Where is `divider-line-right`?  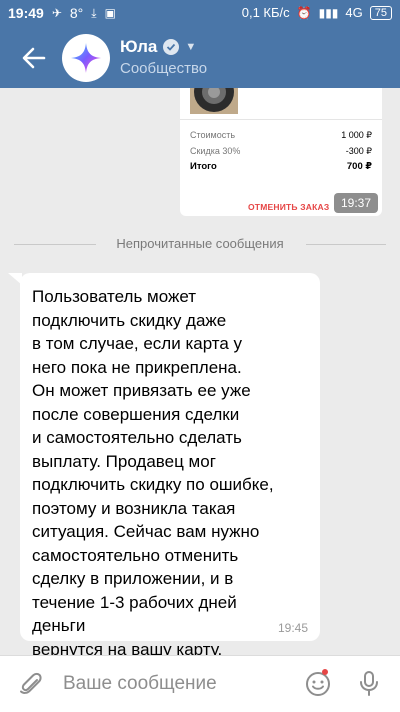 divider-line-right is located at coordinates (346, 244).